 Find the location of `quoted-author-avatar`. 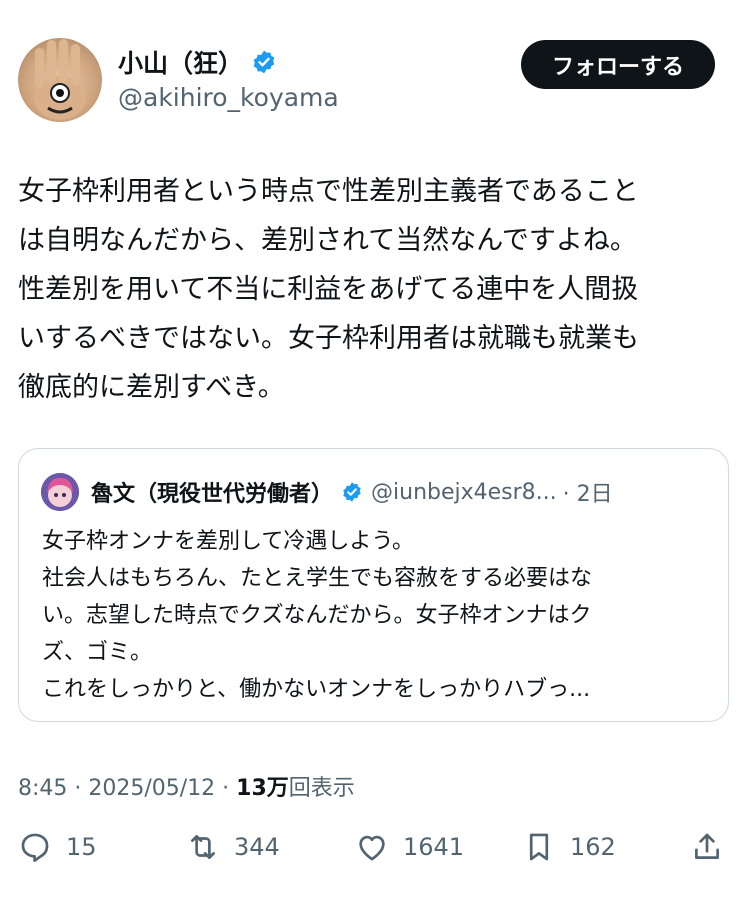

quoted-author-avatar is located at coordinates (60, 492).